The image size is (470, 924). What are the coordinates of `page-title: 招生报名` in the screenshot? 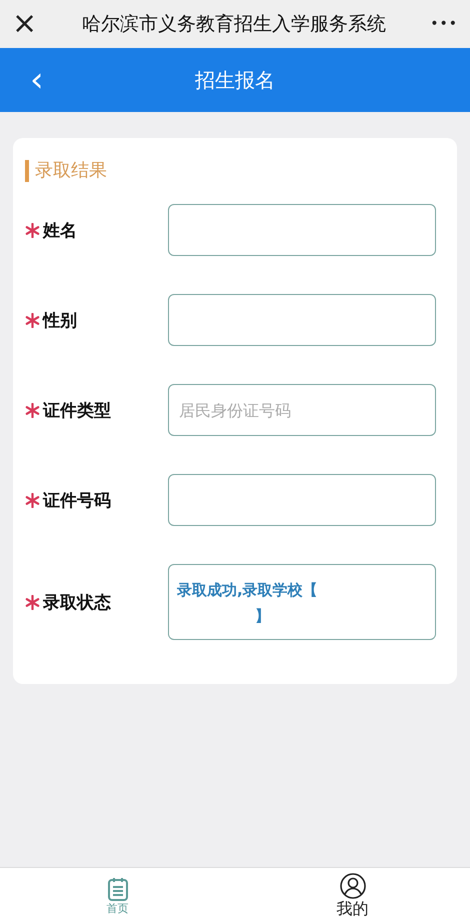 It's located at (235, 80).